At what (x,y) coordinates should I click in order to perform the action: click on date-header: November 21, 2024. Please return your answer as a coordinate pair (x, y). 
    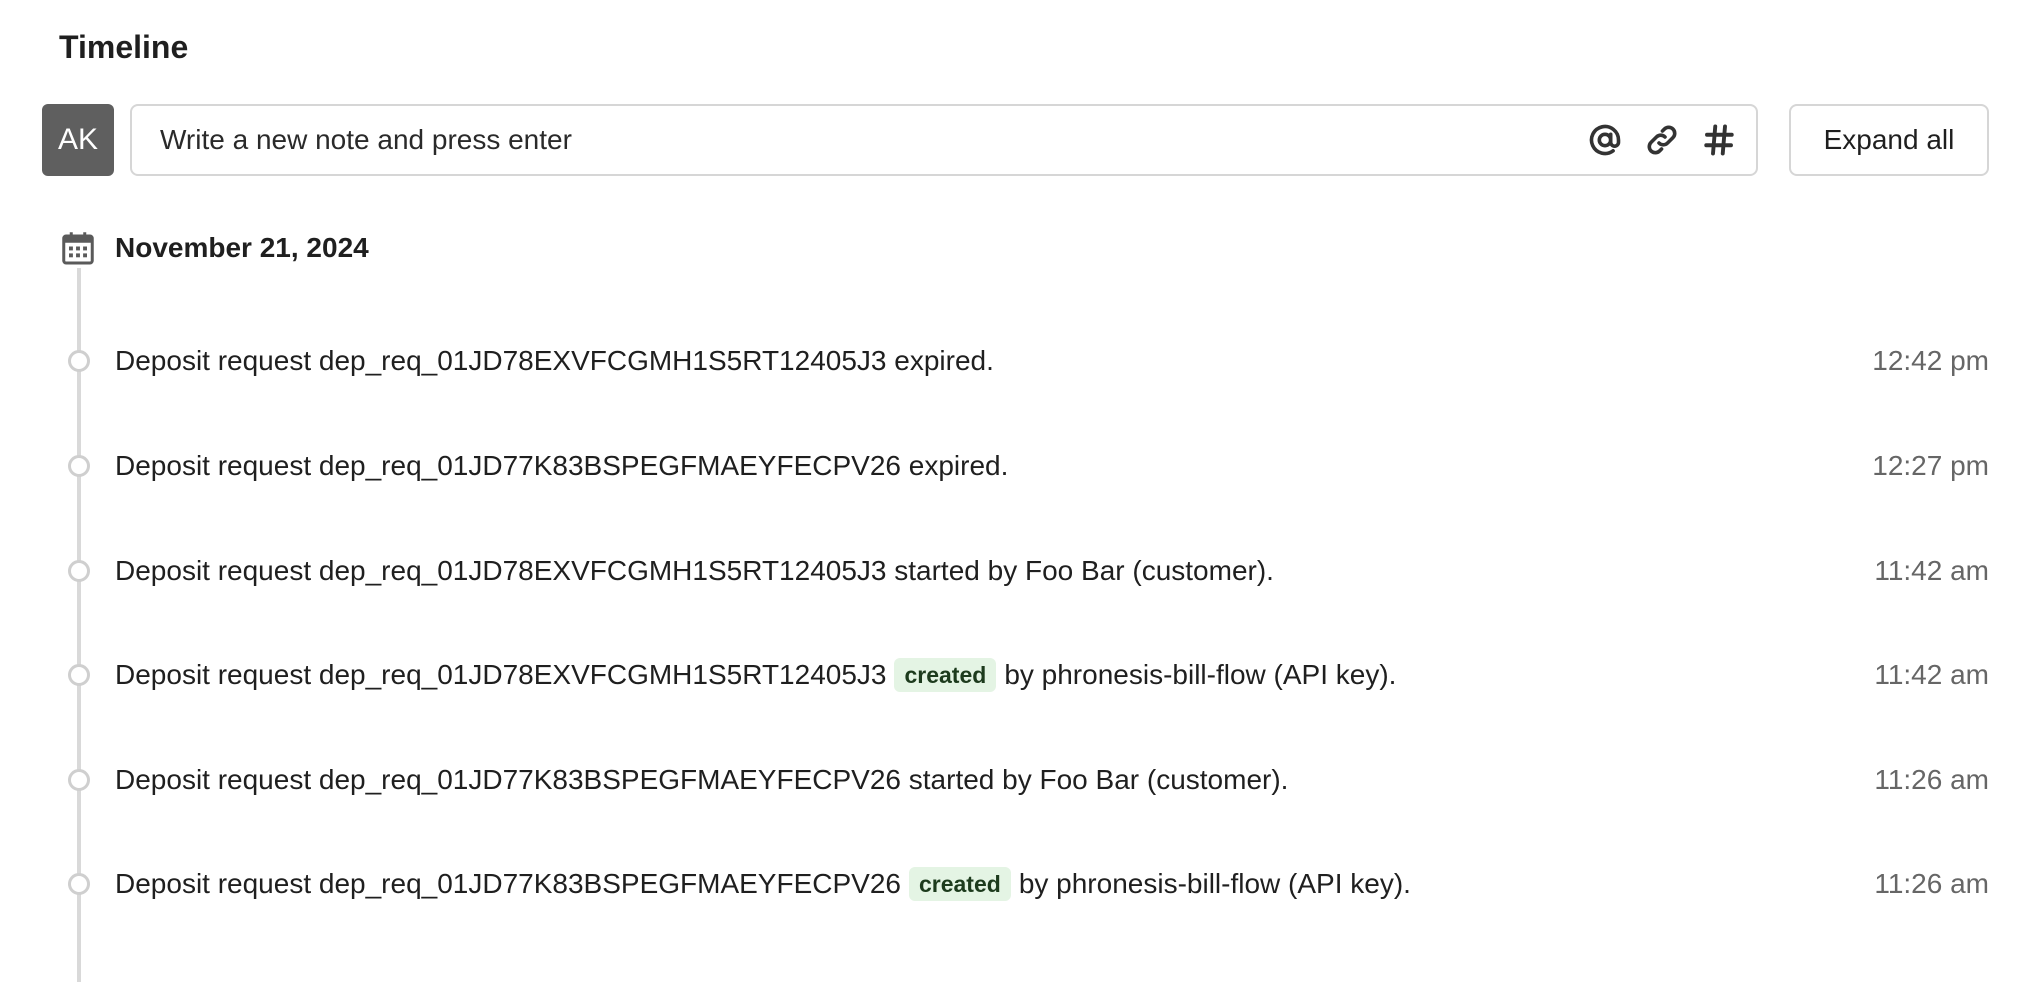
    Looking at the image, I should click on (360, 248).